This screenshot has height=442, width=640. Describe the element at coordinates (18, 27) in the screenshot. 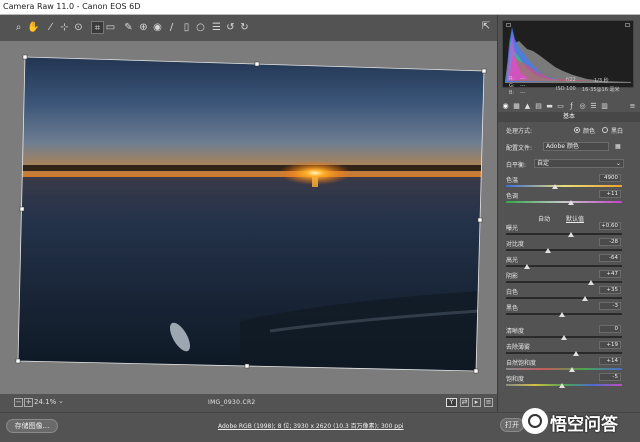

I see `zoom-tool-icon: ⌕` at that location.